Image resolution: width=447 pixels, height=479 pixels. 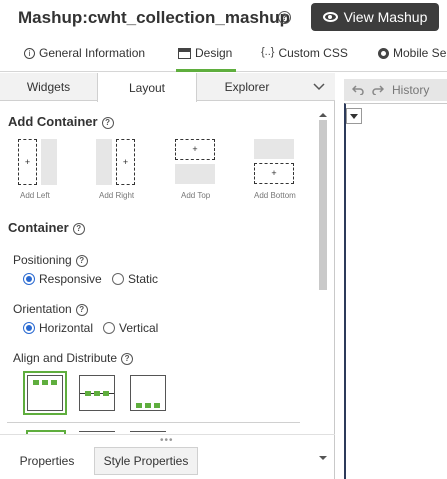 I want to click on panel-scrollbar, so click(x=323, y=287).